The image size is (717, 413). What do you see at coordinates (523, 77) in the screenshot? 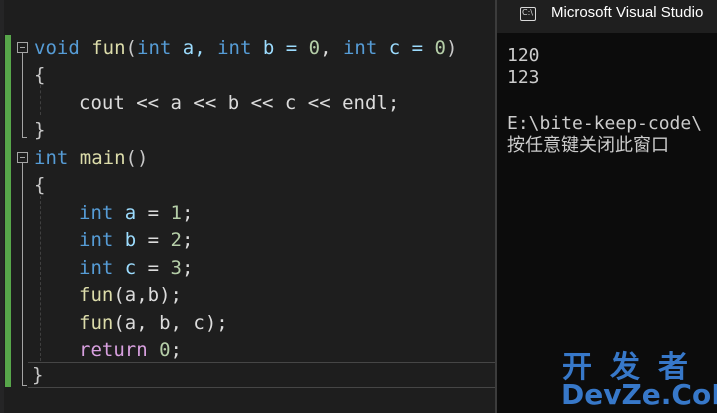
I see `console-output-line: 123` at bounding box center [523, 77].